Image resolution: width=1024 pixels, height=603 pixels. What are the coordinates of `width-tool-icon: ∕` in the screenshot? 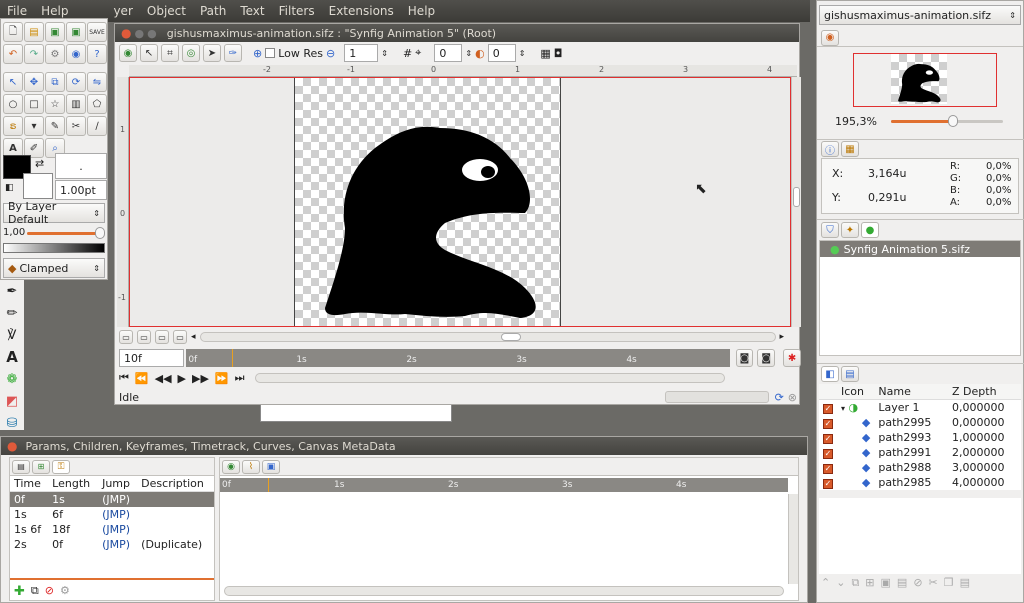 It's located at (97, 126).